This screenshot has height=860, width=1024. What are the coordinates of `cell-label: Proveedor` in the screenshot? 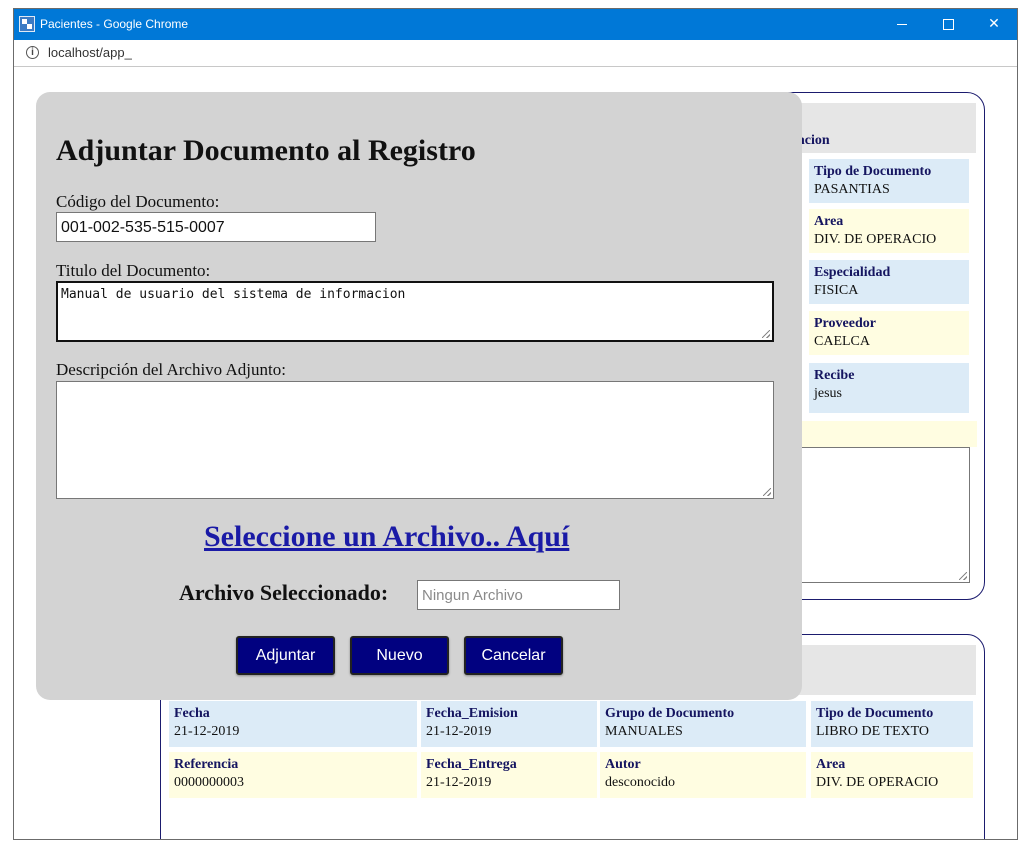 It's located at (845, 323).